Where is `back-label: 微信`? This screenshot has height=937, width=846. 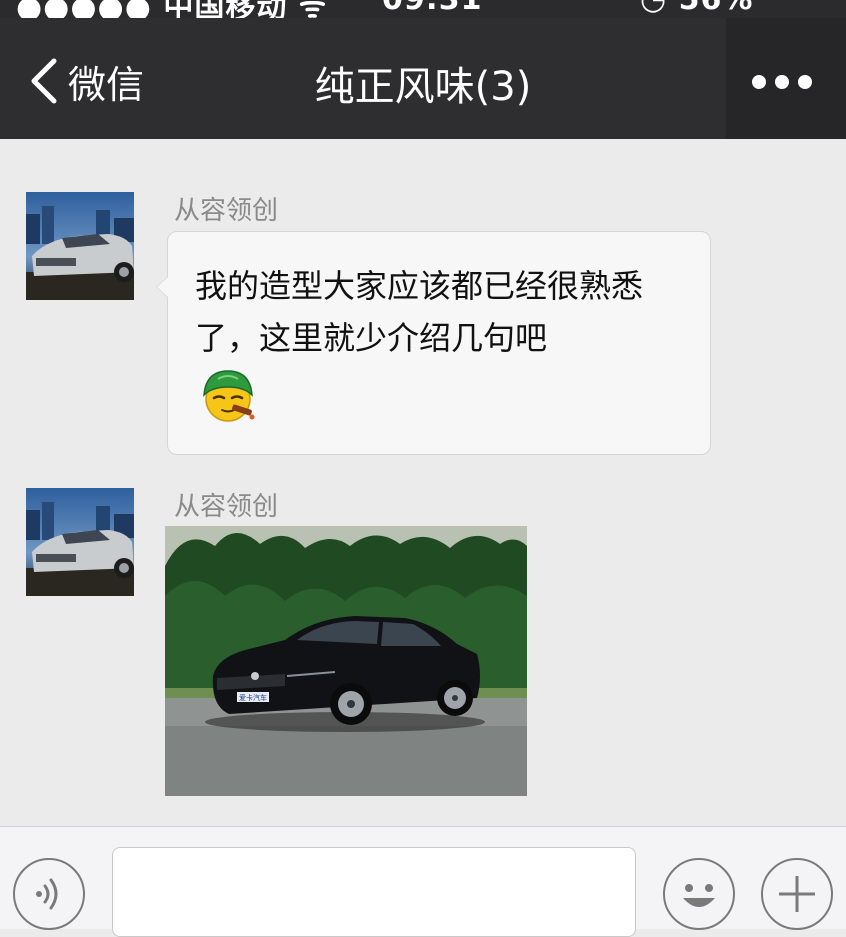
back-label: 微信 is located at coordinates (106, 84).